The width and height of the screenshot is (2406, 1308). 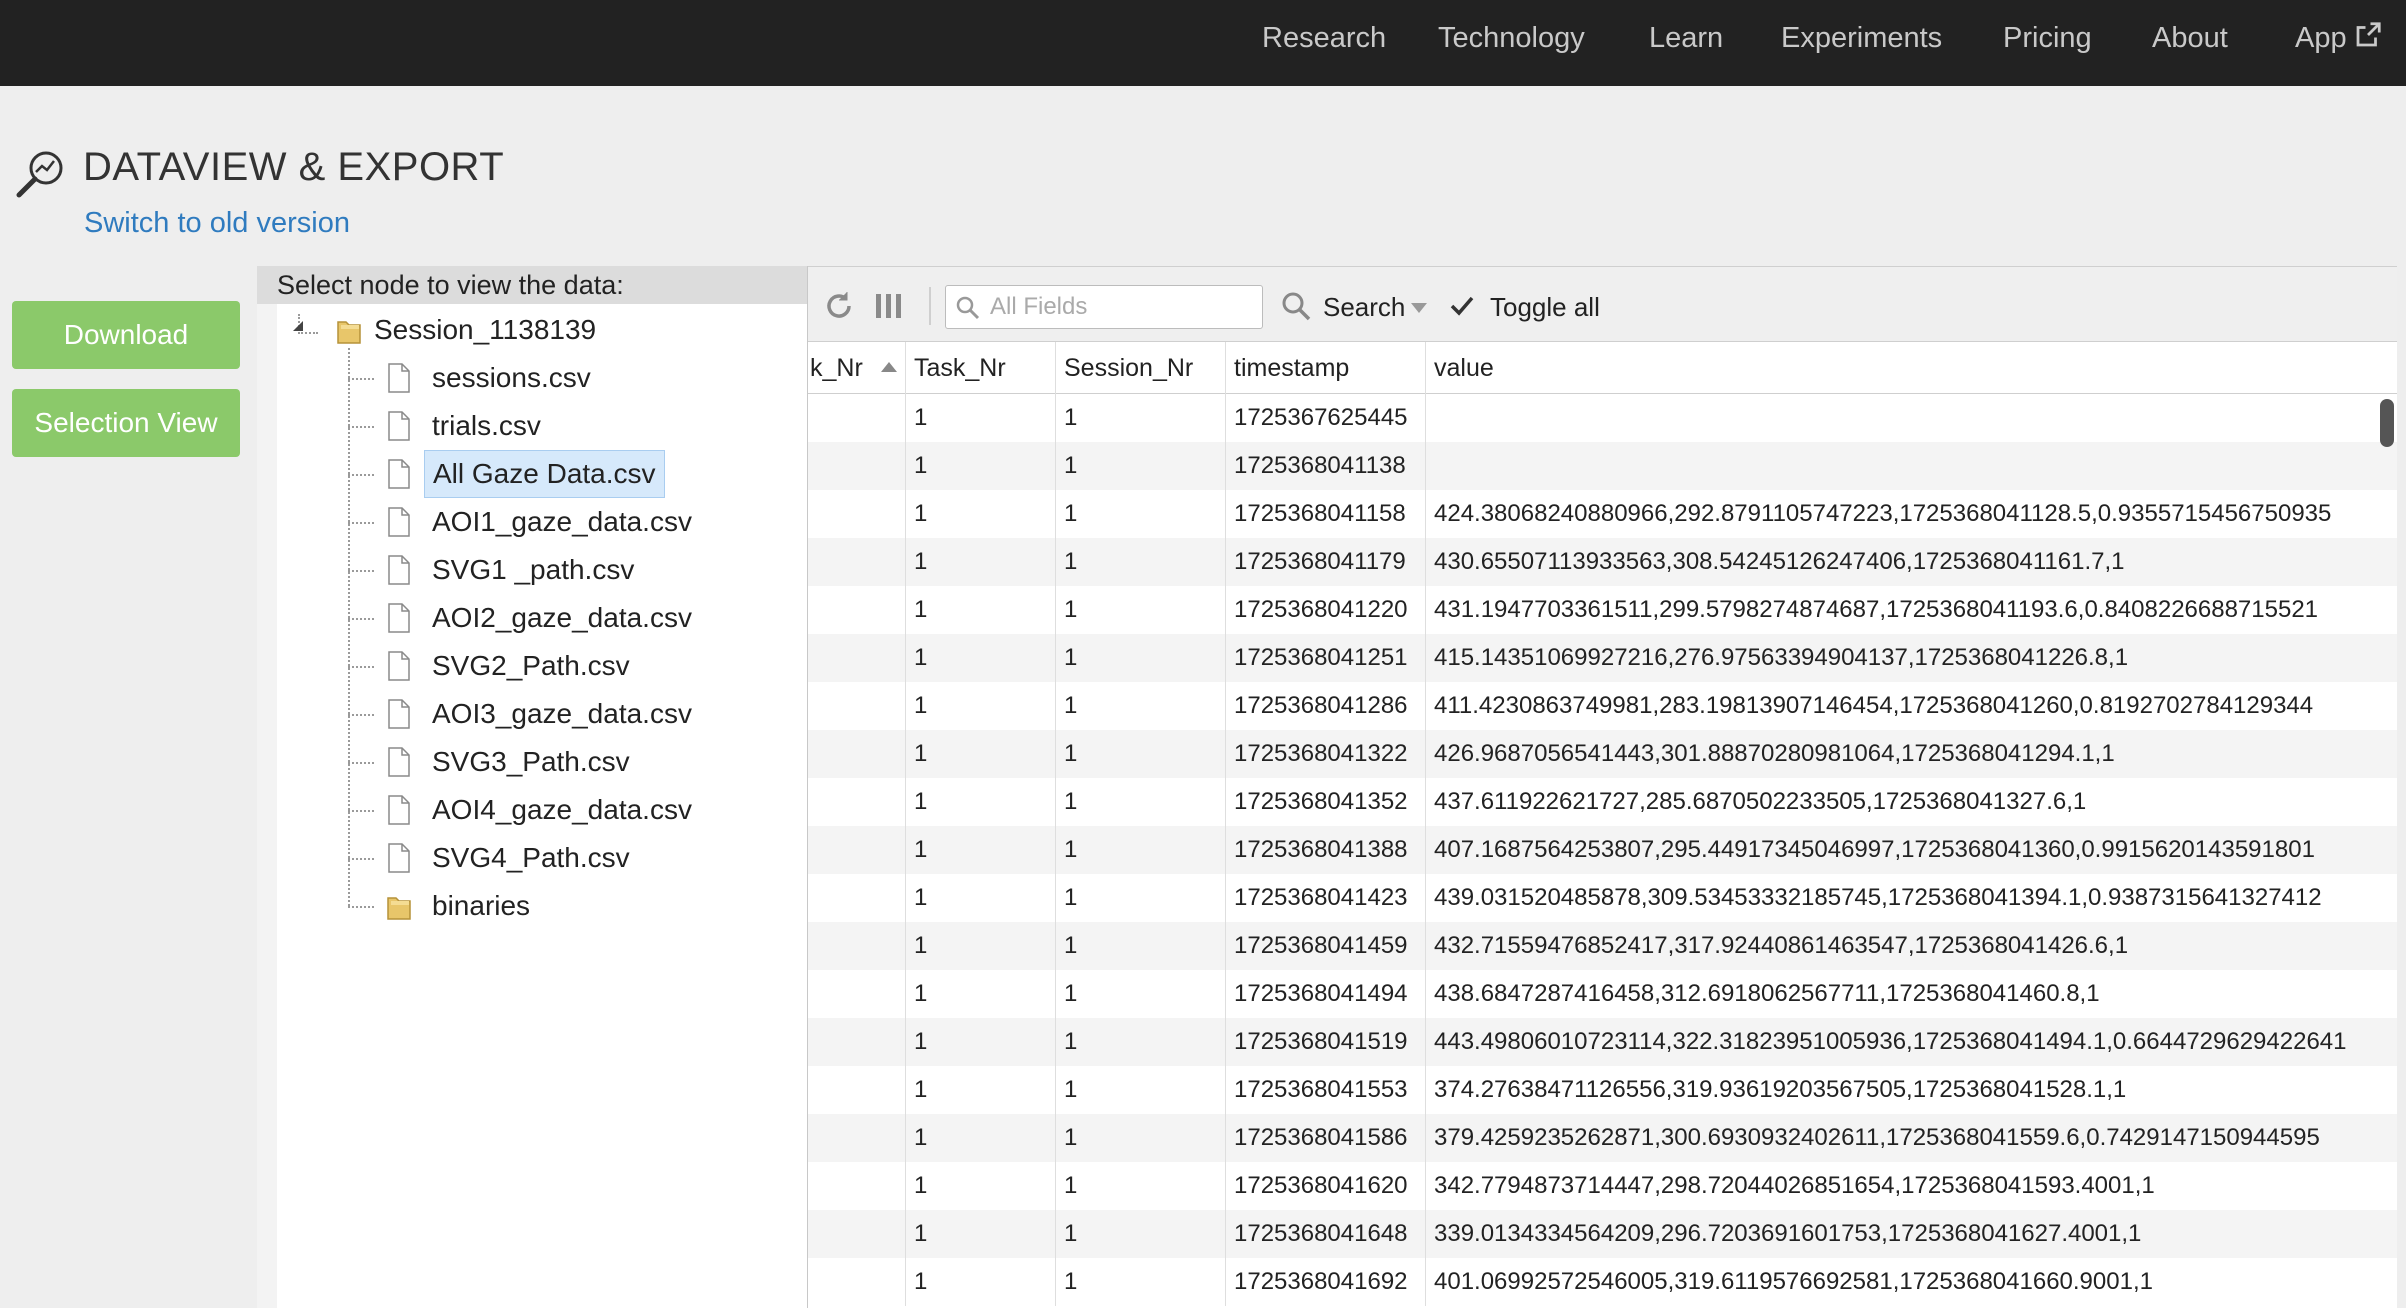 What do you see at coordinates (2387, 423) in the screenshot?
I see `vertical-scrollbar` at bounding box center [2387, 423].